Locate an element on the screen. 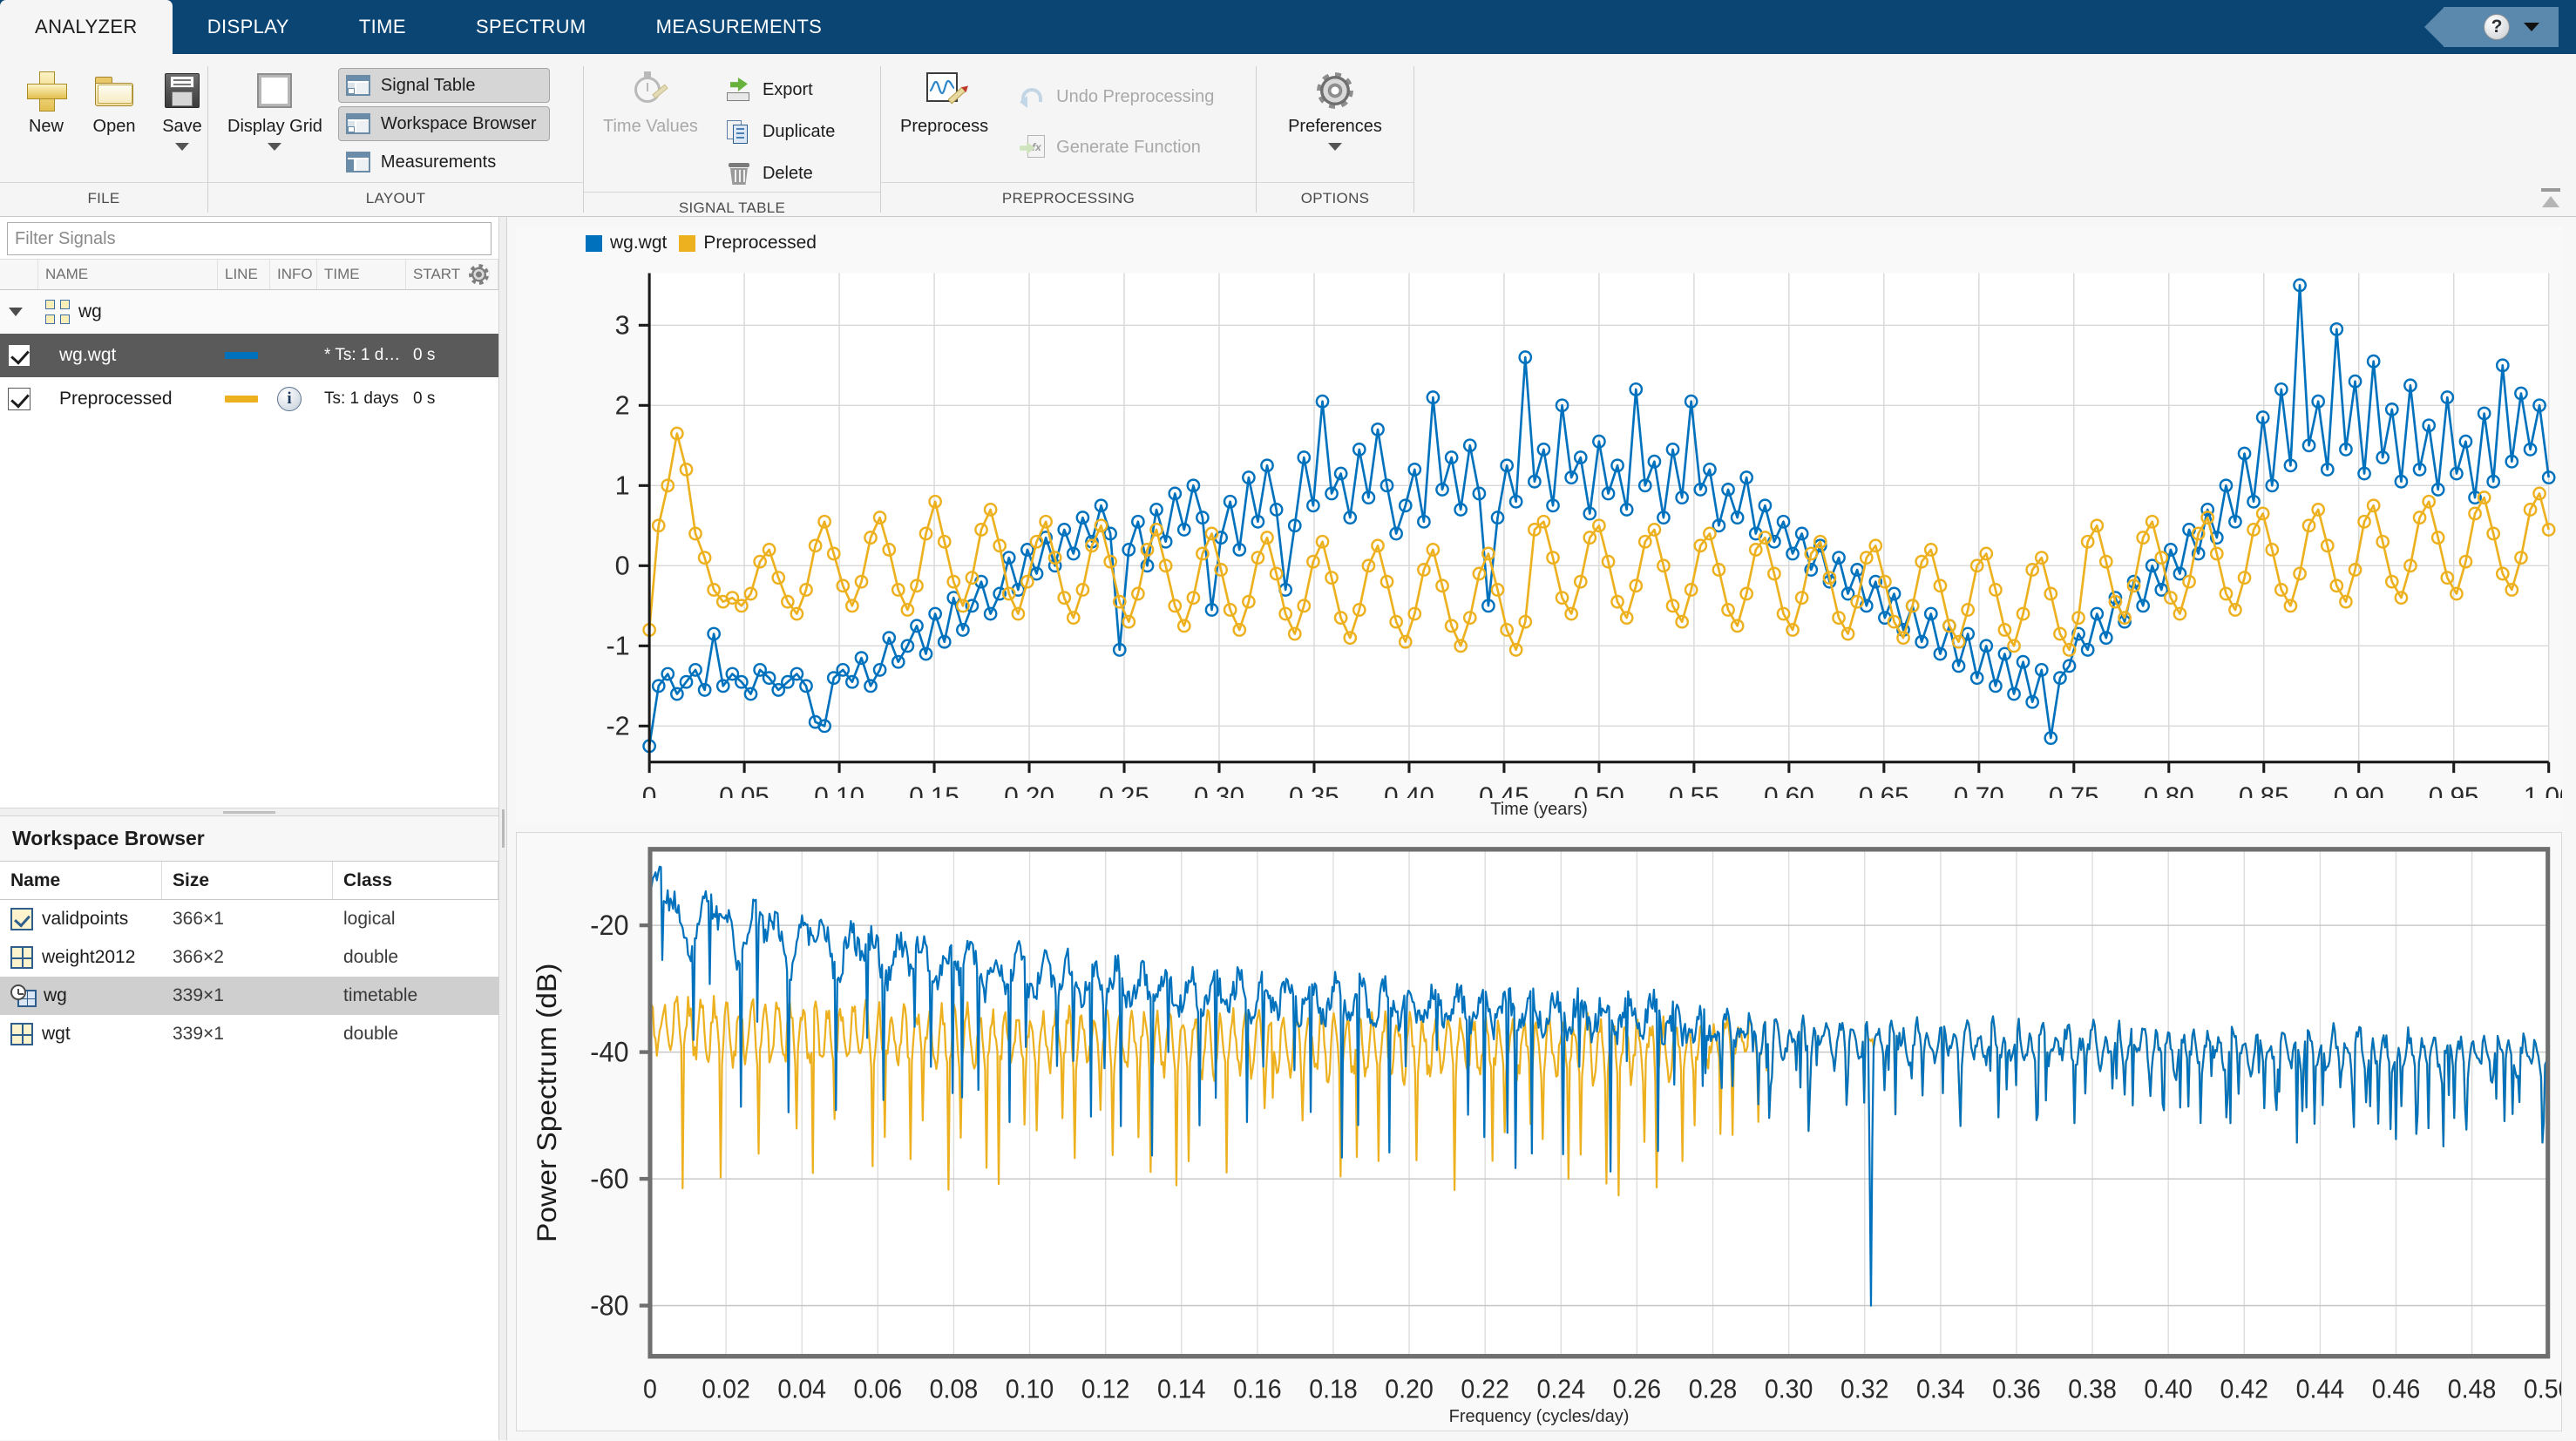 The image size is (2576, 1441). display-grid-button: Display Grid is located at coordinates (274, 110).